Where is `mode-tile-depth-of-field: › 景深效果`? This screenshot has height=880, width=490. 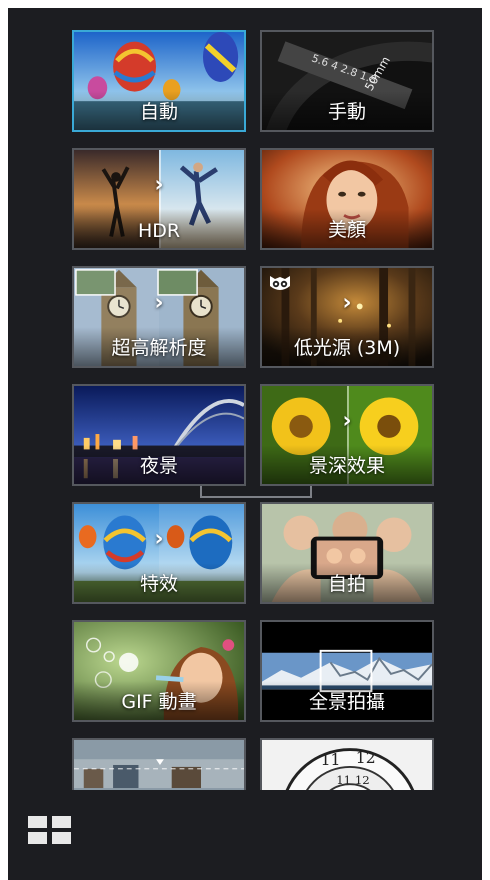
mode-tile-depth-of-field: › 景深效果 is located at coordinates (347, 435).